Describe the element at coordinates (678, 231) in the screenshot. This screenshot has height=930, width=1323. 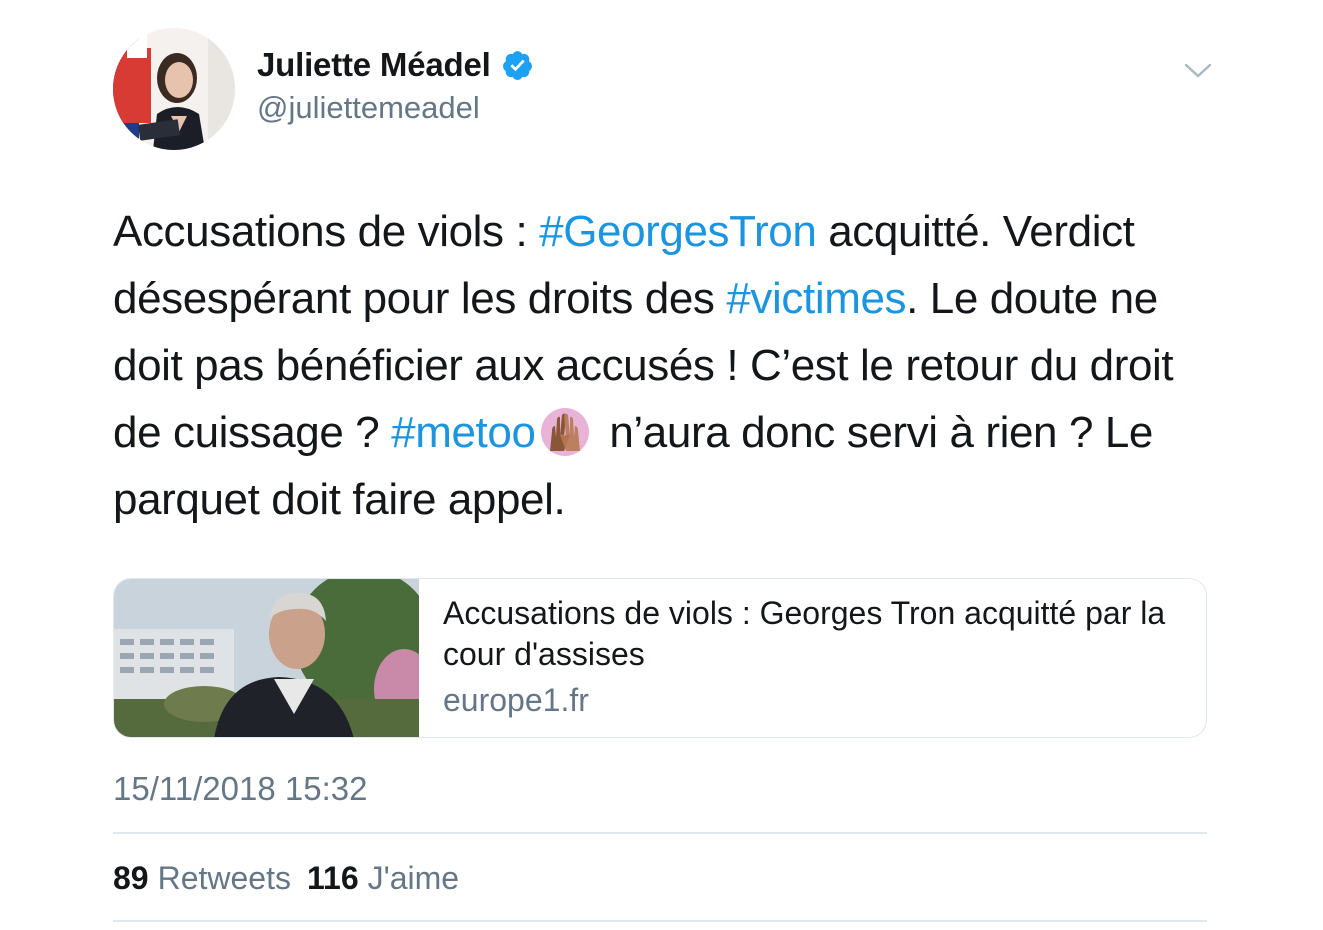
I see `hashtag-link: #GeorgesTron` at that location.